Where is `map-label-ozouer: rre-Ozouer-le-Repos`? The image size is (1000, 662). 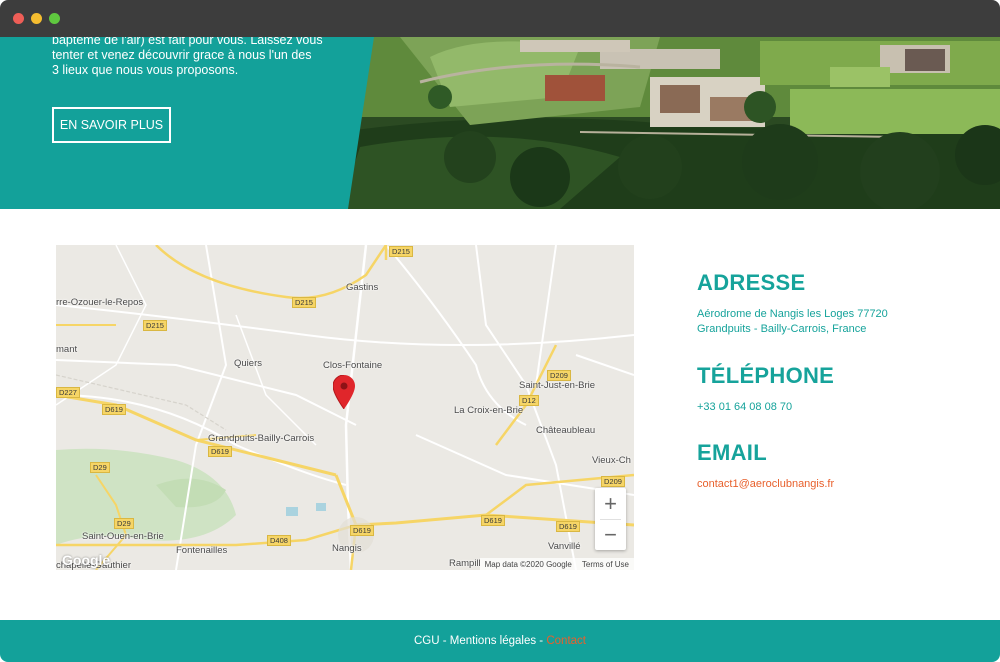
map-label-ozouer: rre-Ozouer-le-Repos is located at coordinates (100, 302).